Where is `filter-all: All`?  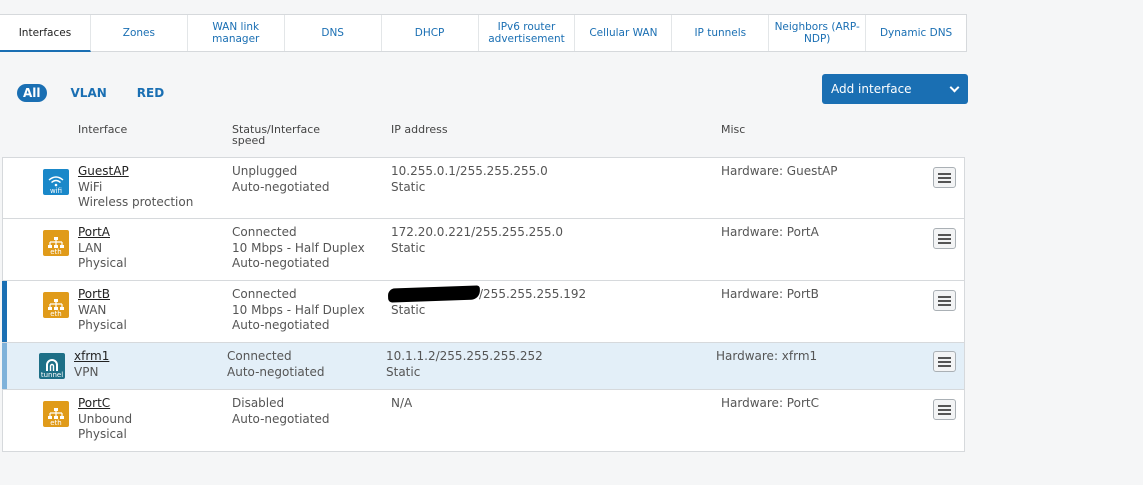
filter-all: All is located at coordinates (32, 93).